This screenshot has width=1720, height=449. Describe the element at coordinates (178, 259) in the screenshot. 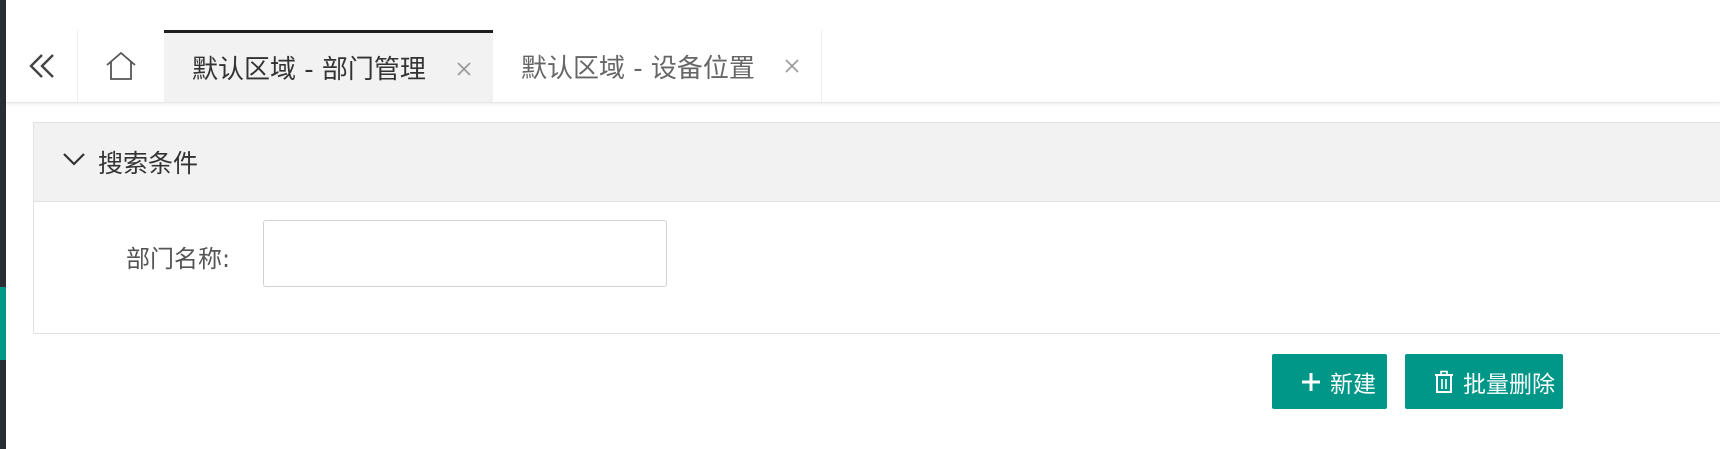

I see `department-name-label: 部门名称:` at that location.